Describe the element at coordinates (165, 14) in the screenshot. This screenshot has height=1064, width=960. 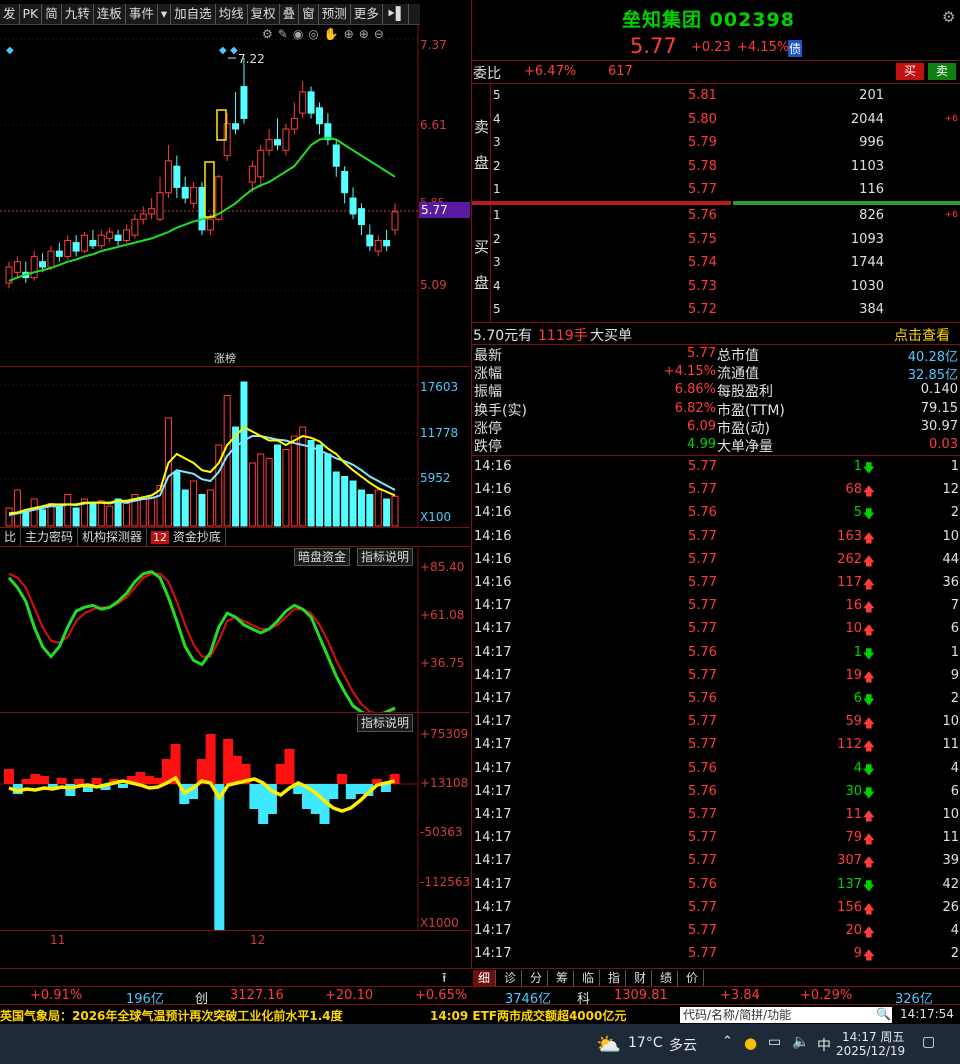
I see `toolbar-button-6: ▾` at that location.